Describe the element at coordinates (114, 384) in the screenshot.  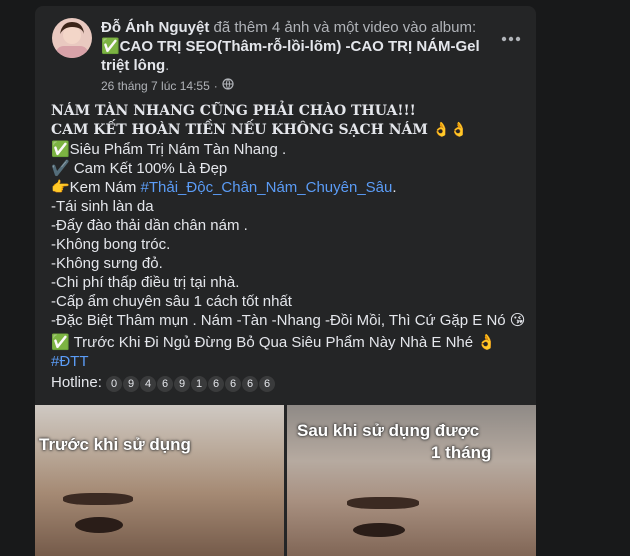
I see `hotline-digit: 0` at that location.